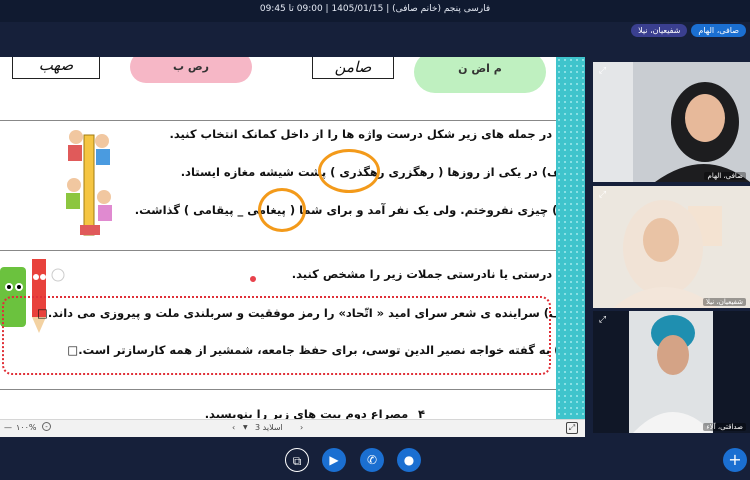  Describe the element at coordinates (26, 427) in the screenshot. I see `zoom-level: ۱۰۰%` at that location.